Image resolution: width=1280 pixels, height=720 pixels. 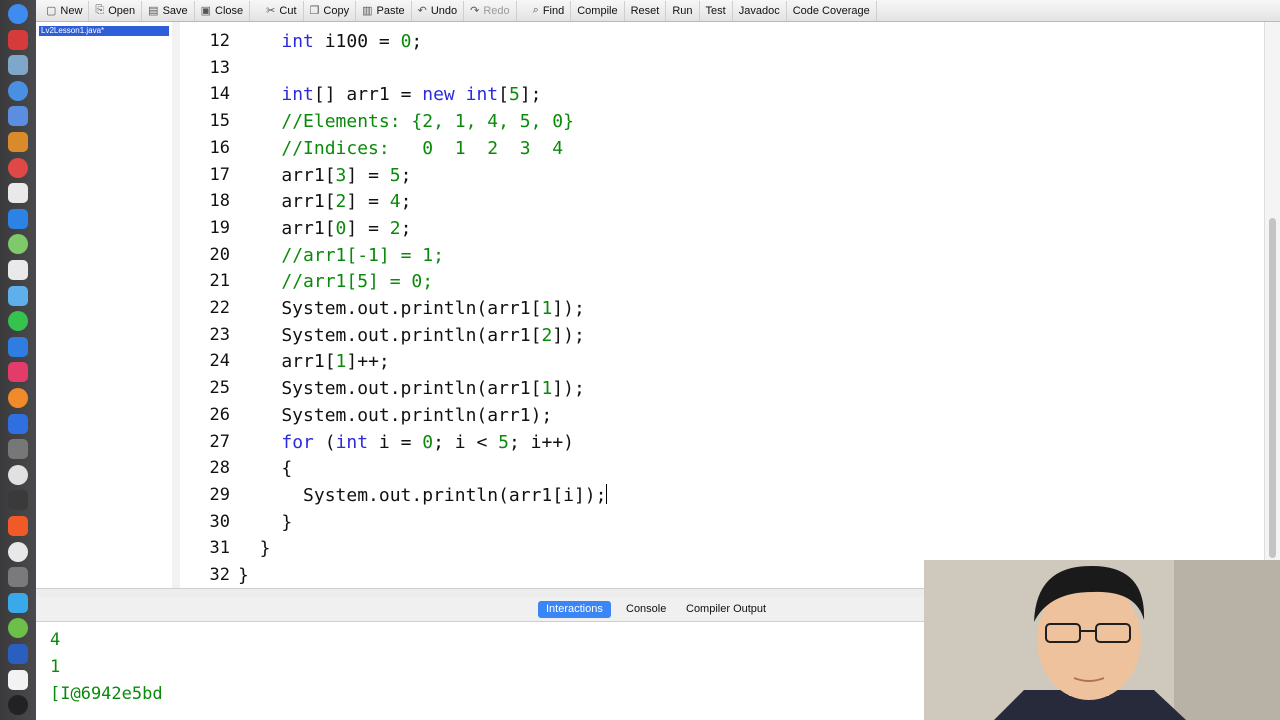 I want to click on copy-button: ❐ Copy, so click(x=330, y=10).